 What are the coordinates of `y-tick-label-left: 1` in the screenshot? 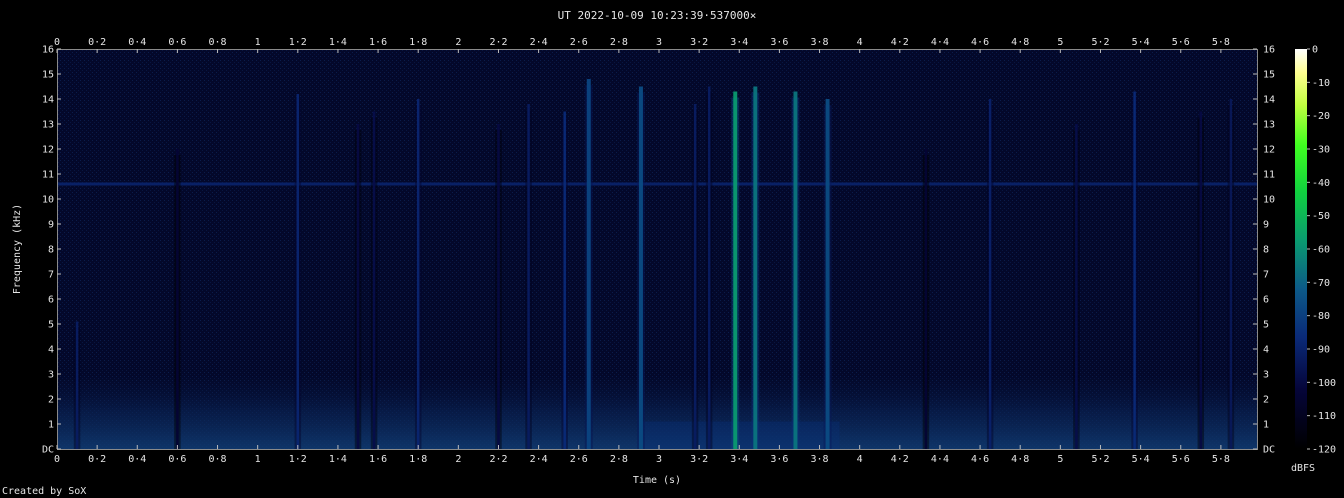 It's located at (51, 425).